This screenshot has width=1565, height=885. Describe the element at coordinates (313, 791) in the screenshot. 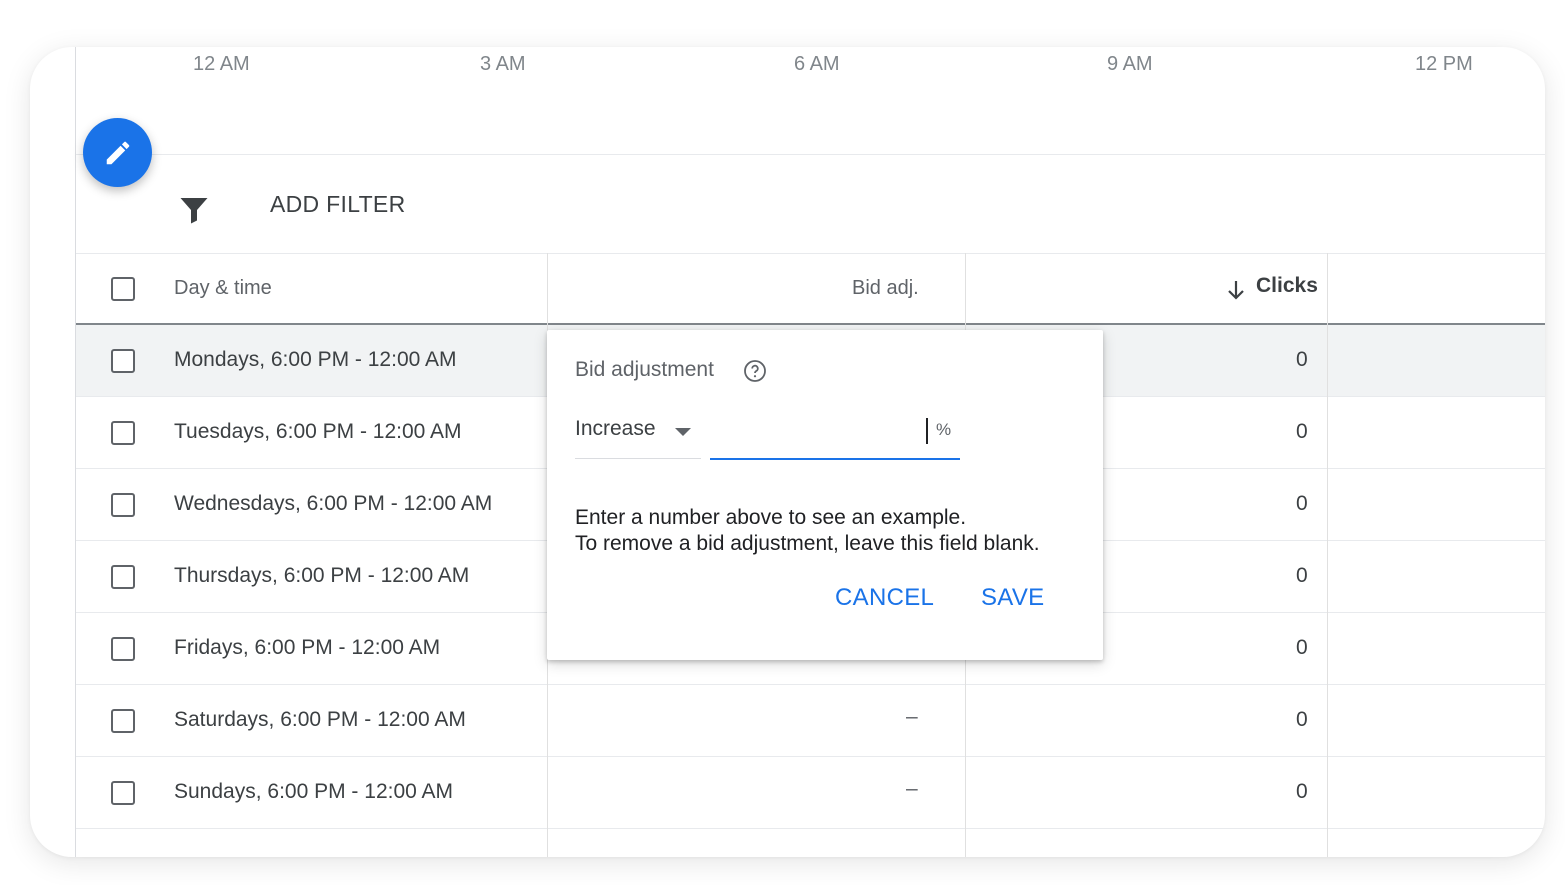

I see `day-time-cell: Sundays, 6:00 PM - 12:00 AM` at that location.